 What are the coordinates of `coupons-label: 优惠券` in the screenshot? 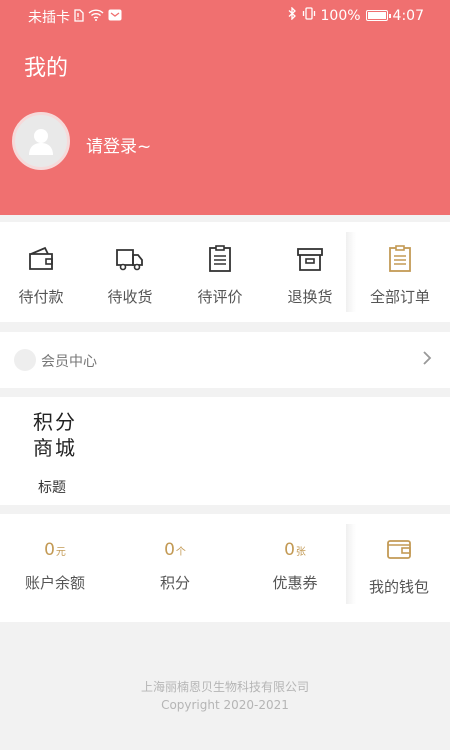 It's located at (295, 583).